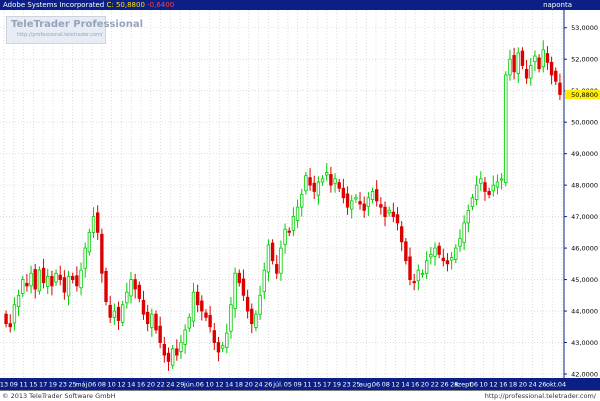  Describe the element at coordinates (288, 385) in the screenshot. I see `x-tick-label: 05` at that location.